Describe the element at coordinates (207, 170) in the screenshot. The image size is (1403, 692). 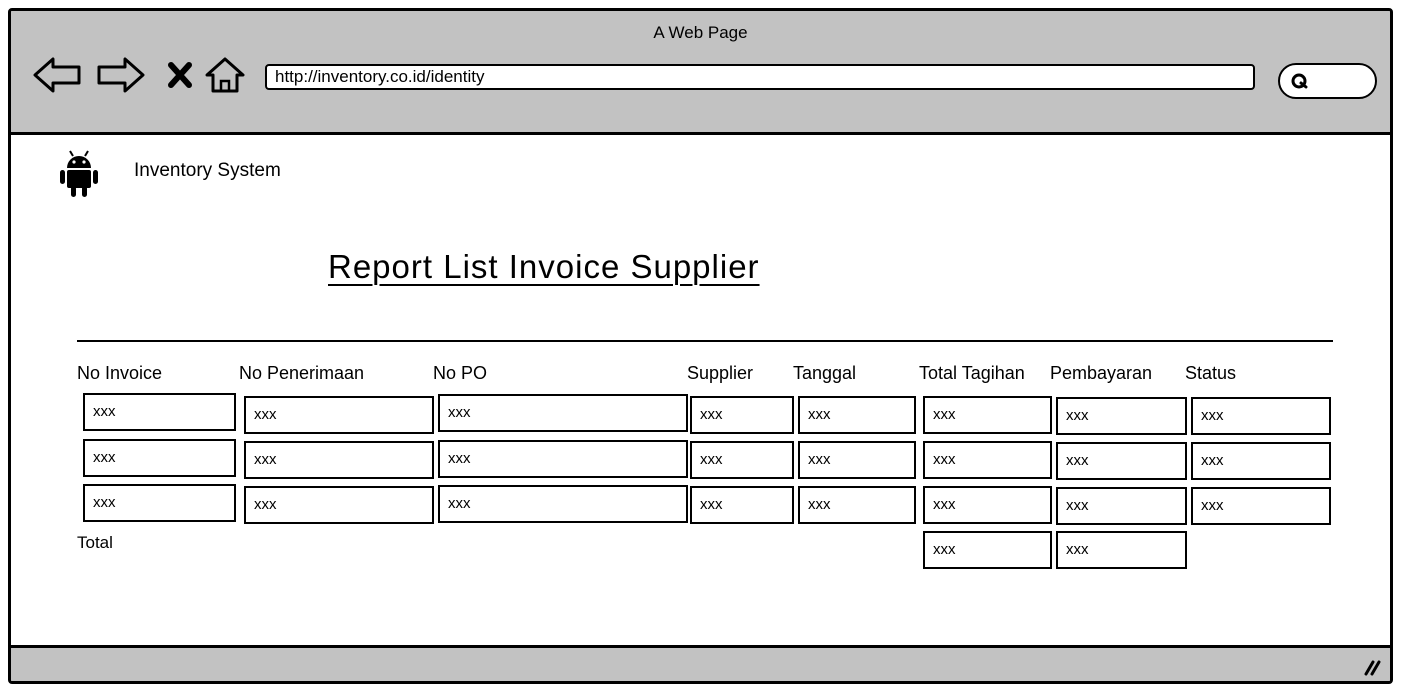
I see `app-name: Inventory System` at that location.